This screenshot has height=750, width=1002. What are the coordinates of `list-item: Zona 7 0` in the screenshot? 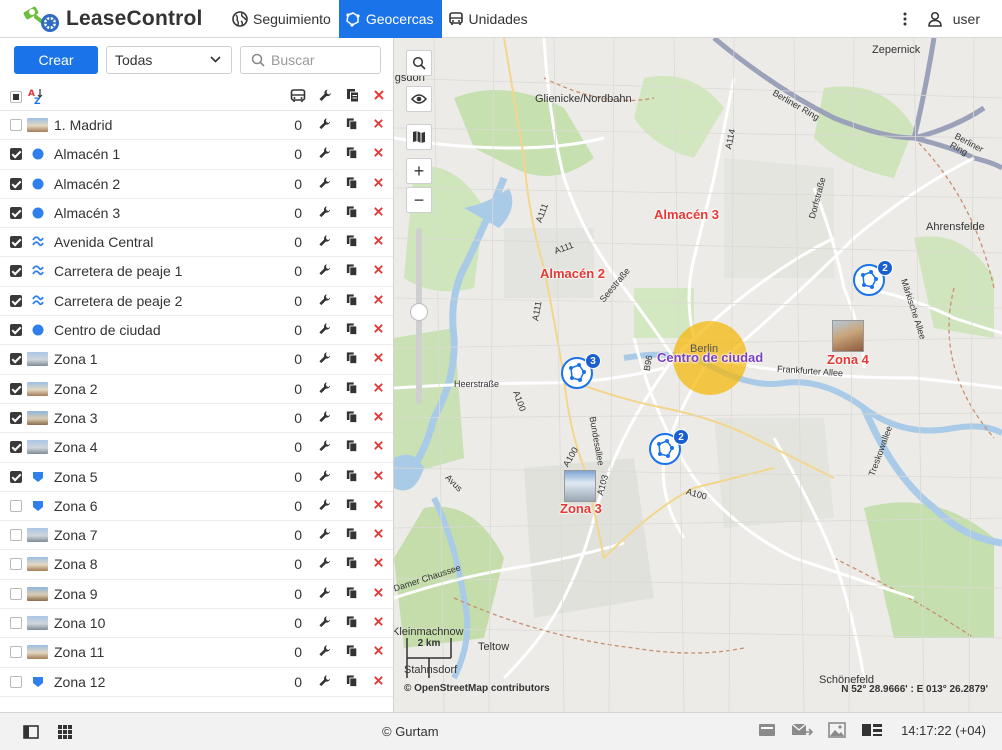 It's located at (196, 536).